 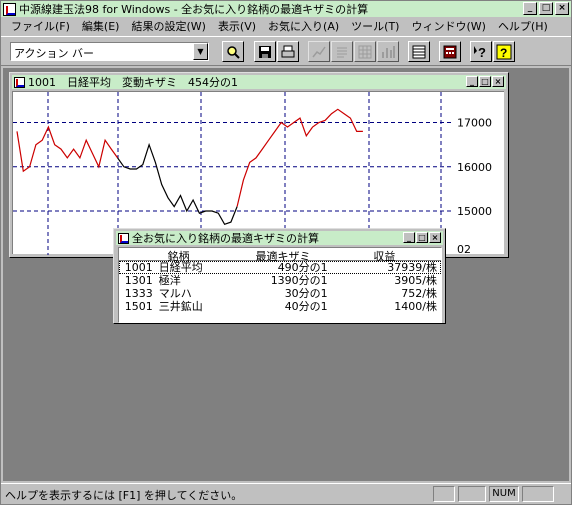 I want to click on calculator-icon, so click(x=450, y=51).